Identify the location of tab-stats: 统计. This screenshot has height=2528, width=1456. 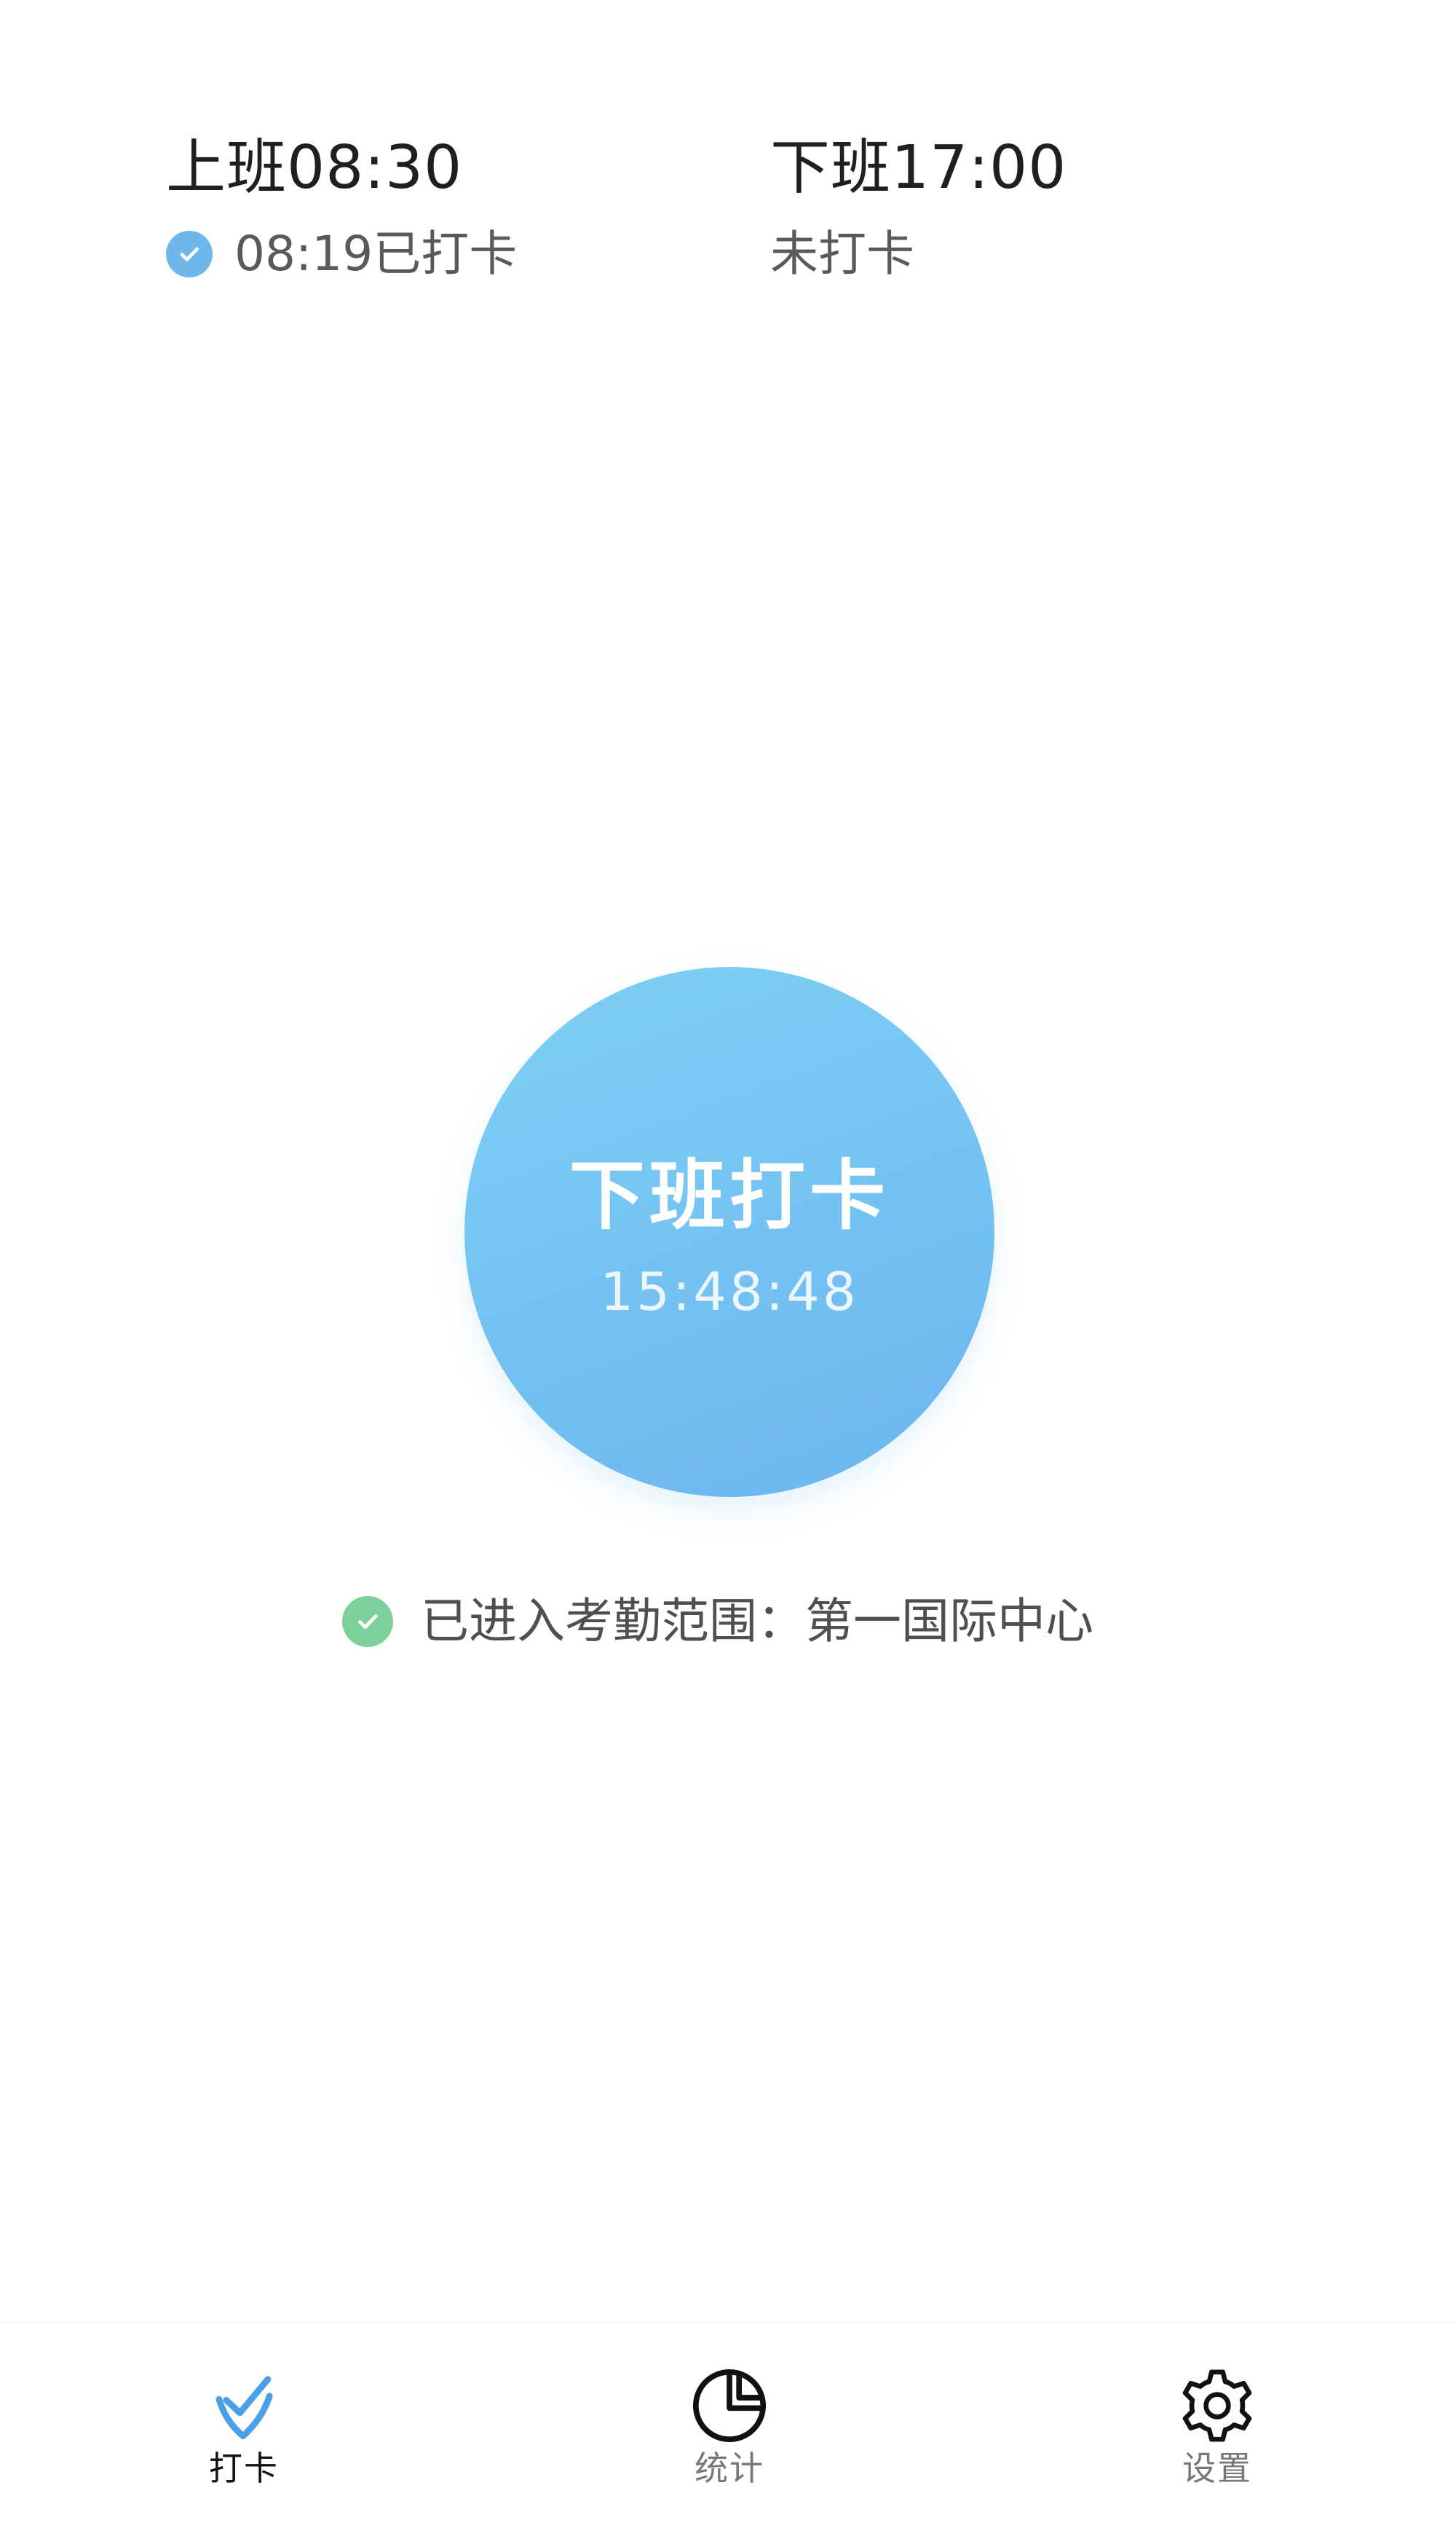
(729, 2435).